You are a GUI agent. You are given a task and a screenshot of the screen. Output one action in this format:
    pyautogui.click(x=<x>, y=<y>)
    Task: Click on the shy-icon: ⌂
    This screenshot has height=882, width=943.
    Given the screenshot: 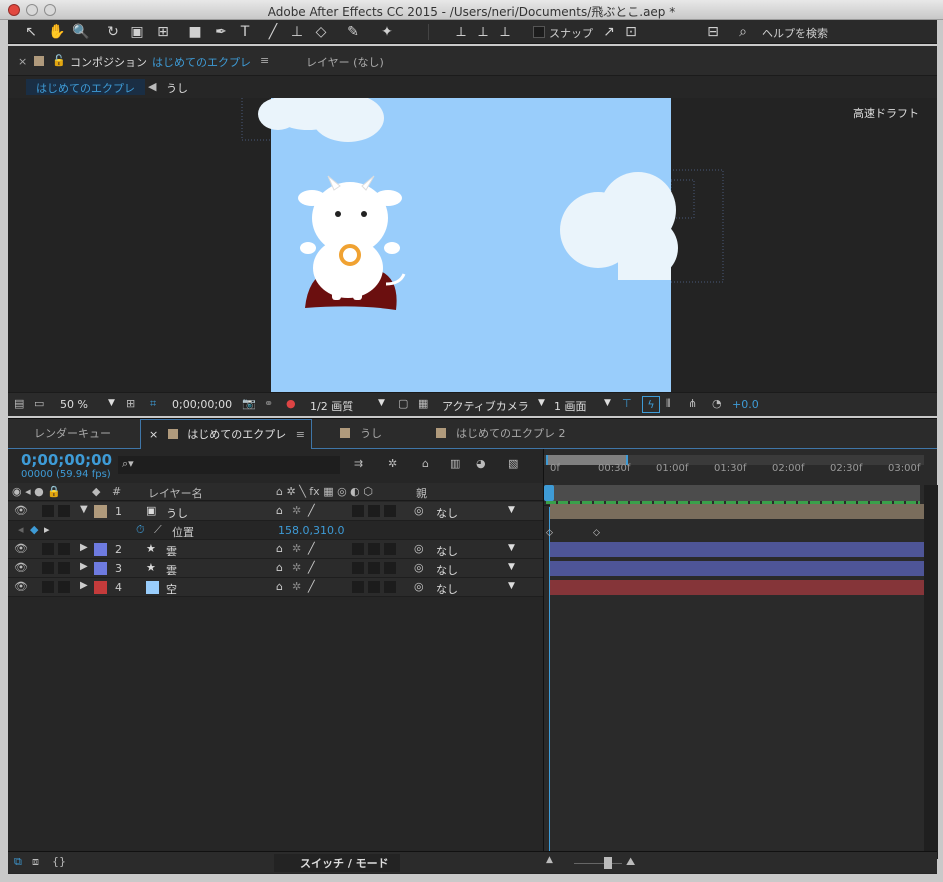 What is the action you would take?
    pyautogui.click(x=425, y=463)
    